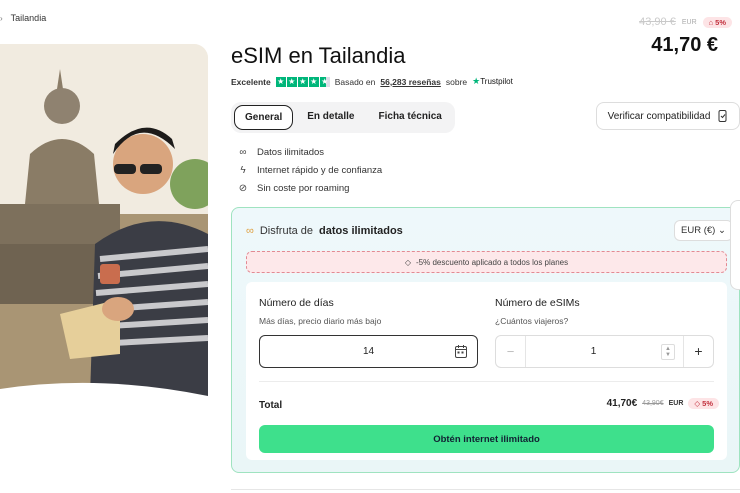 The height and width of the screenshot is (493, 740). What do you see at coordinates (296, 303) in the screenshot?
I see `days-label: Número de días` at bounding box center [296, 303].